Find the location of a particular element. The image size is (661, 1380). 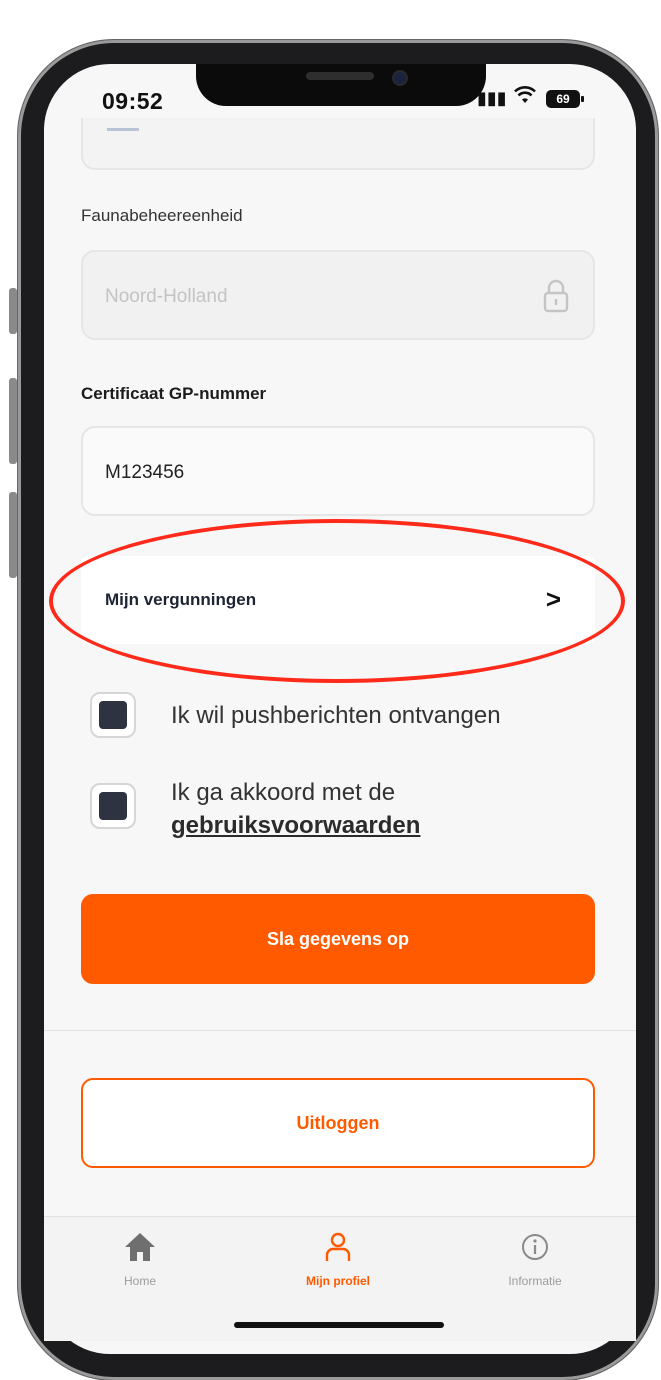

camera is located at coordinates (400, 78).